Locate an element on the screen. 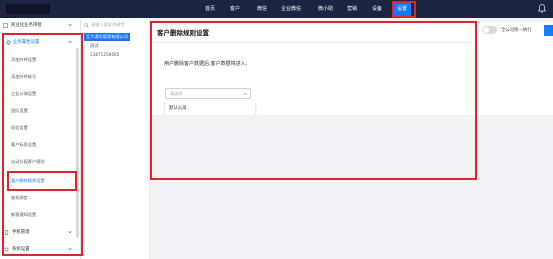 The image size is (553, 259). panel-right-area is located at coordinates (513, 68).